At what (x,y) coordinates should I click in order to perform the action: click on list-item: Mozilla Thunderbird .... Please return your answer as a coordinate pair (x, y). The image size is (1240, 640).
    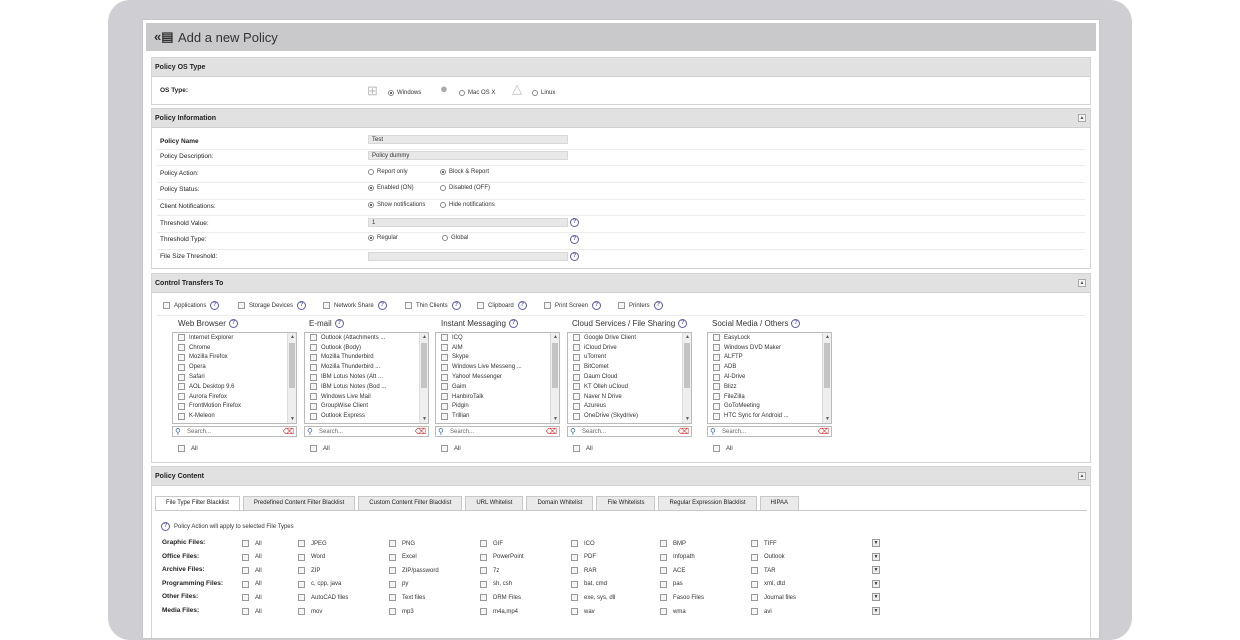
    Looking at the image, I should click on (362, 367).